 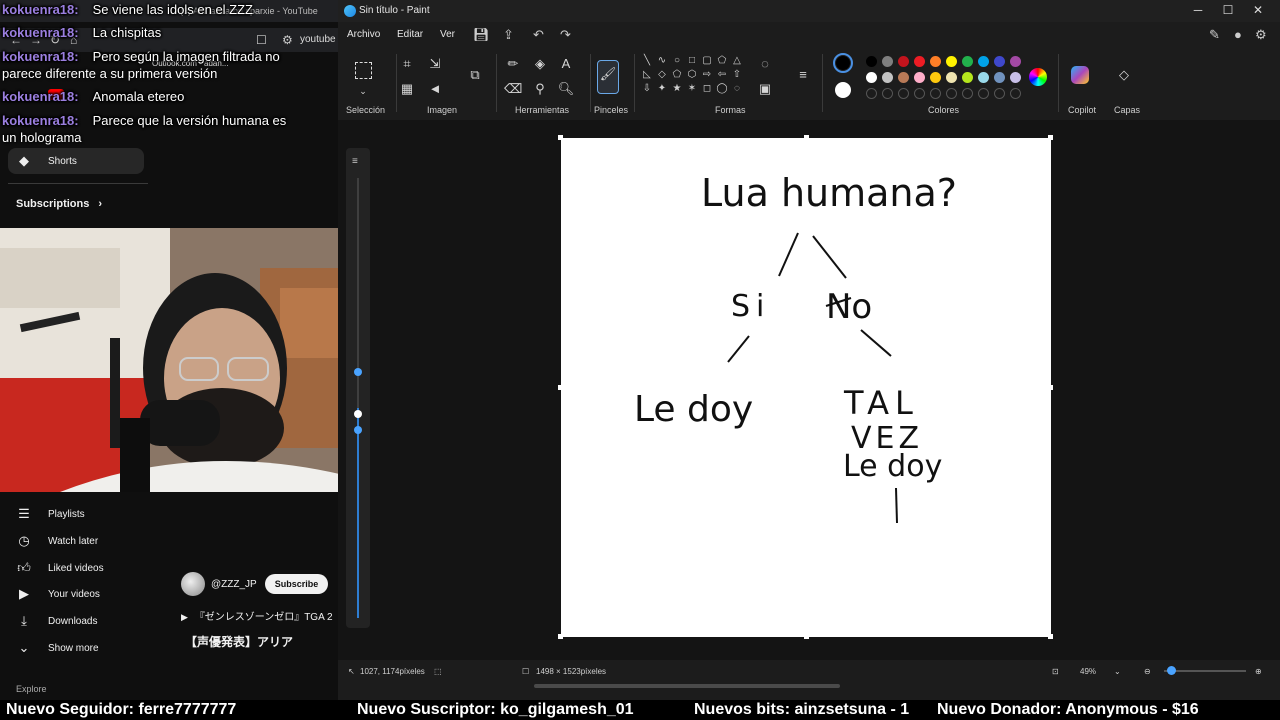 What do you see at coordinates (1088, 671) in the screenshot?
I see `zoom-select: 49%` at bounding box center [1088, 671].